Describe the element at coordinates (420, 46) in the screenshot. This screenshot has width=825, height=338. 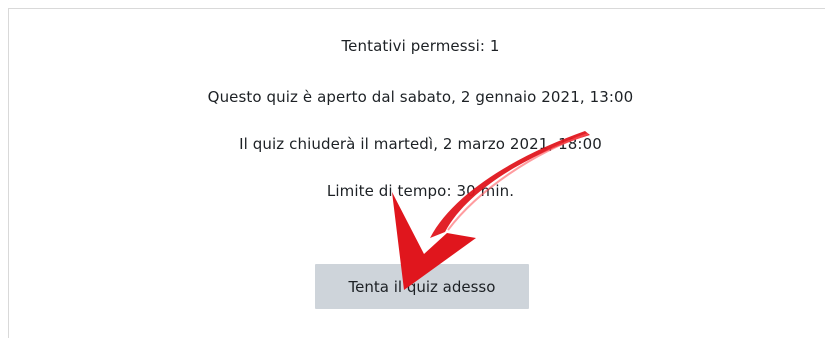
I see `attempts-allowed-text: Tentativi permessi: 1` at that location.